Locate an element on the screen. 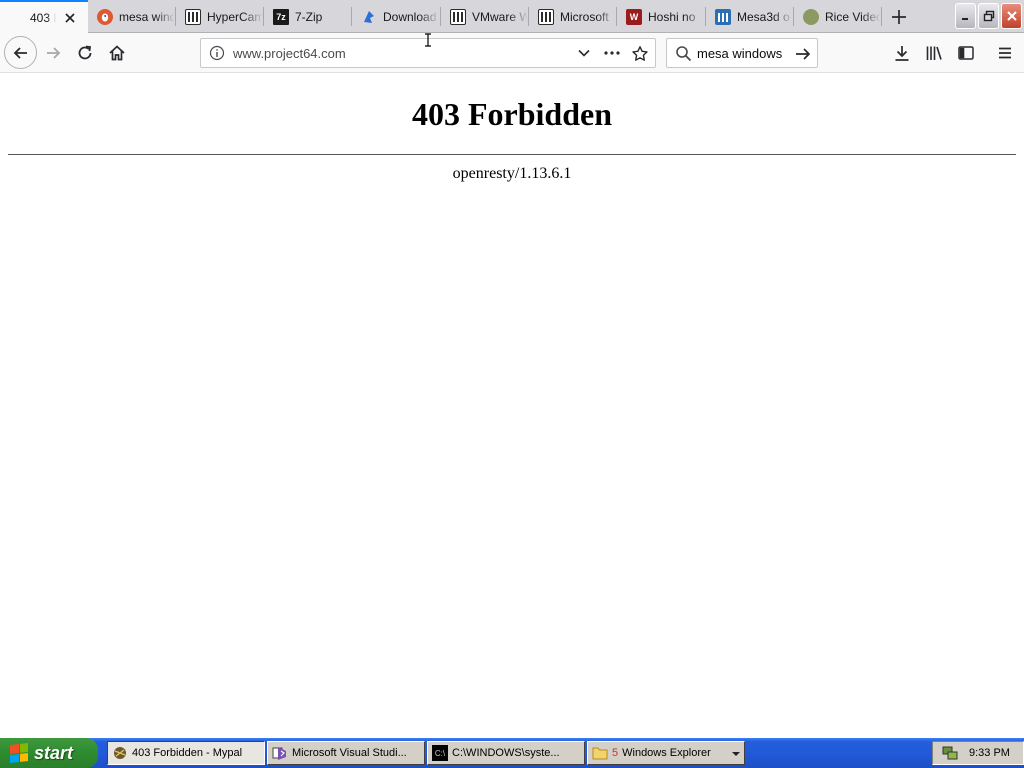 Image resolution: width=1024 pixels, height=768 pixels. new-tab-button is located at coordinates (899, 17).